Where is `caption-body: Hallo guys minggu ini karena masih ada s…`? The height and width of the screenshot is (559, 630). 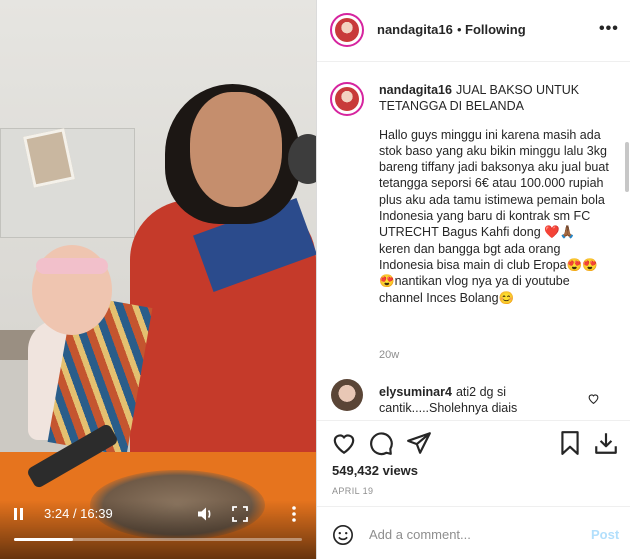
caption-body: Hallo guys minggu ini karena masih ada s… is located at coordinates (494, 216).